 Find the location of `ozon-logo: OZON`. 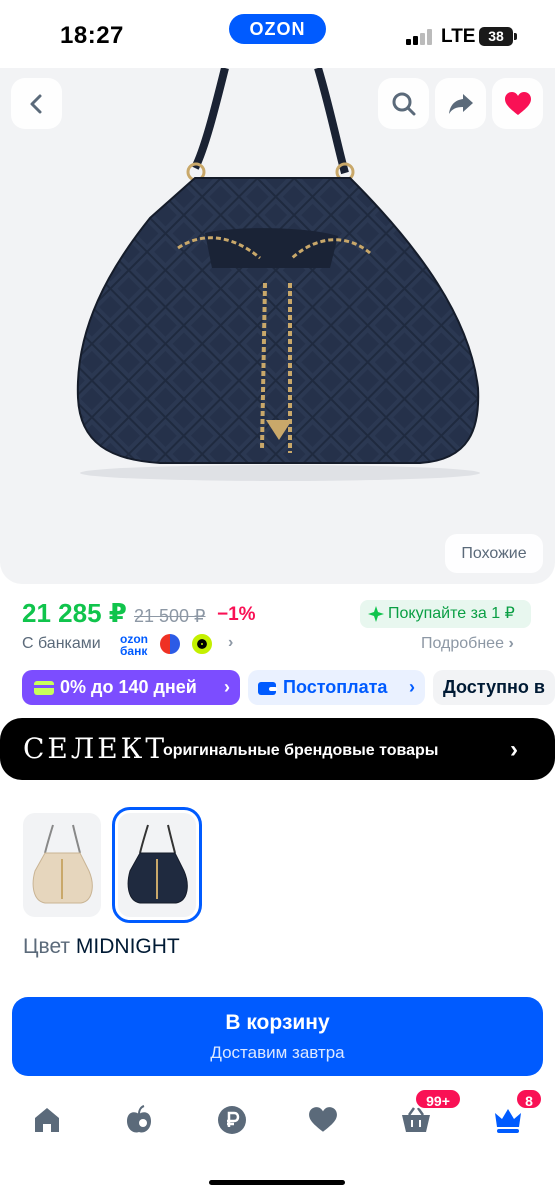

ozon-logo: OZON is located at coordinates (277, 29).